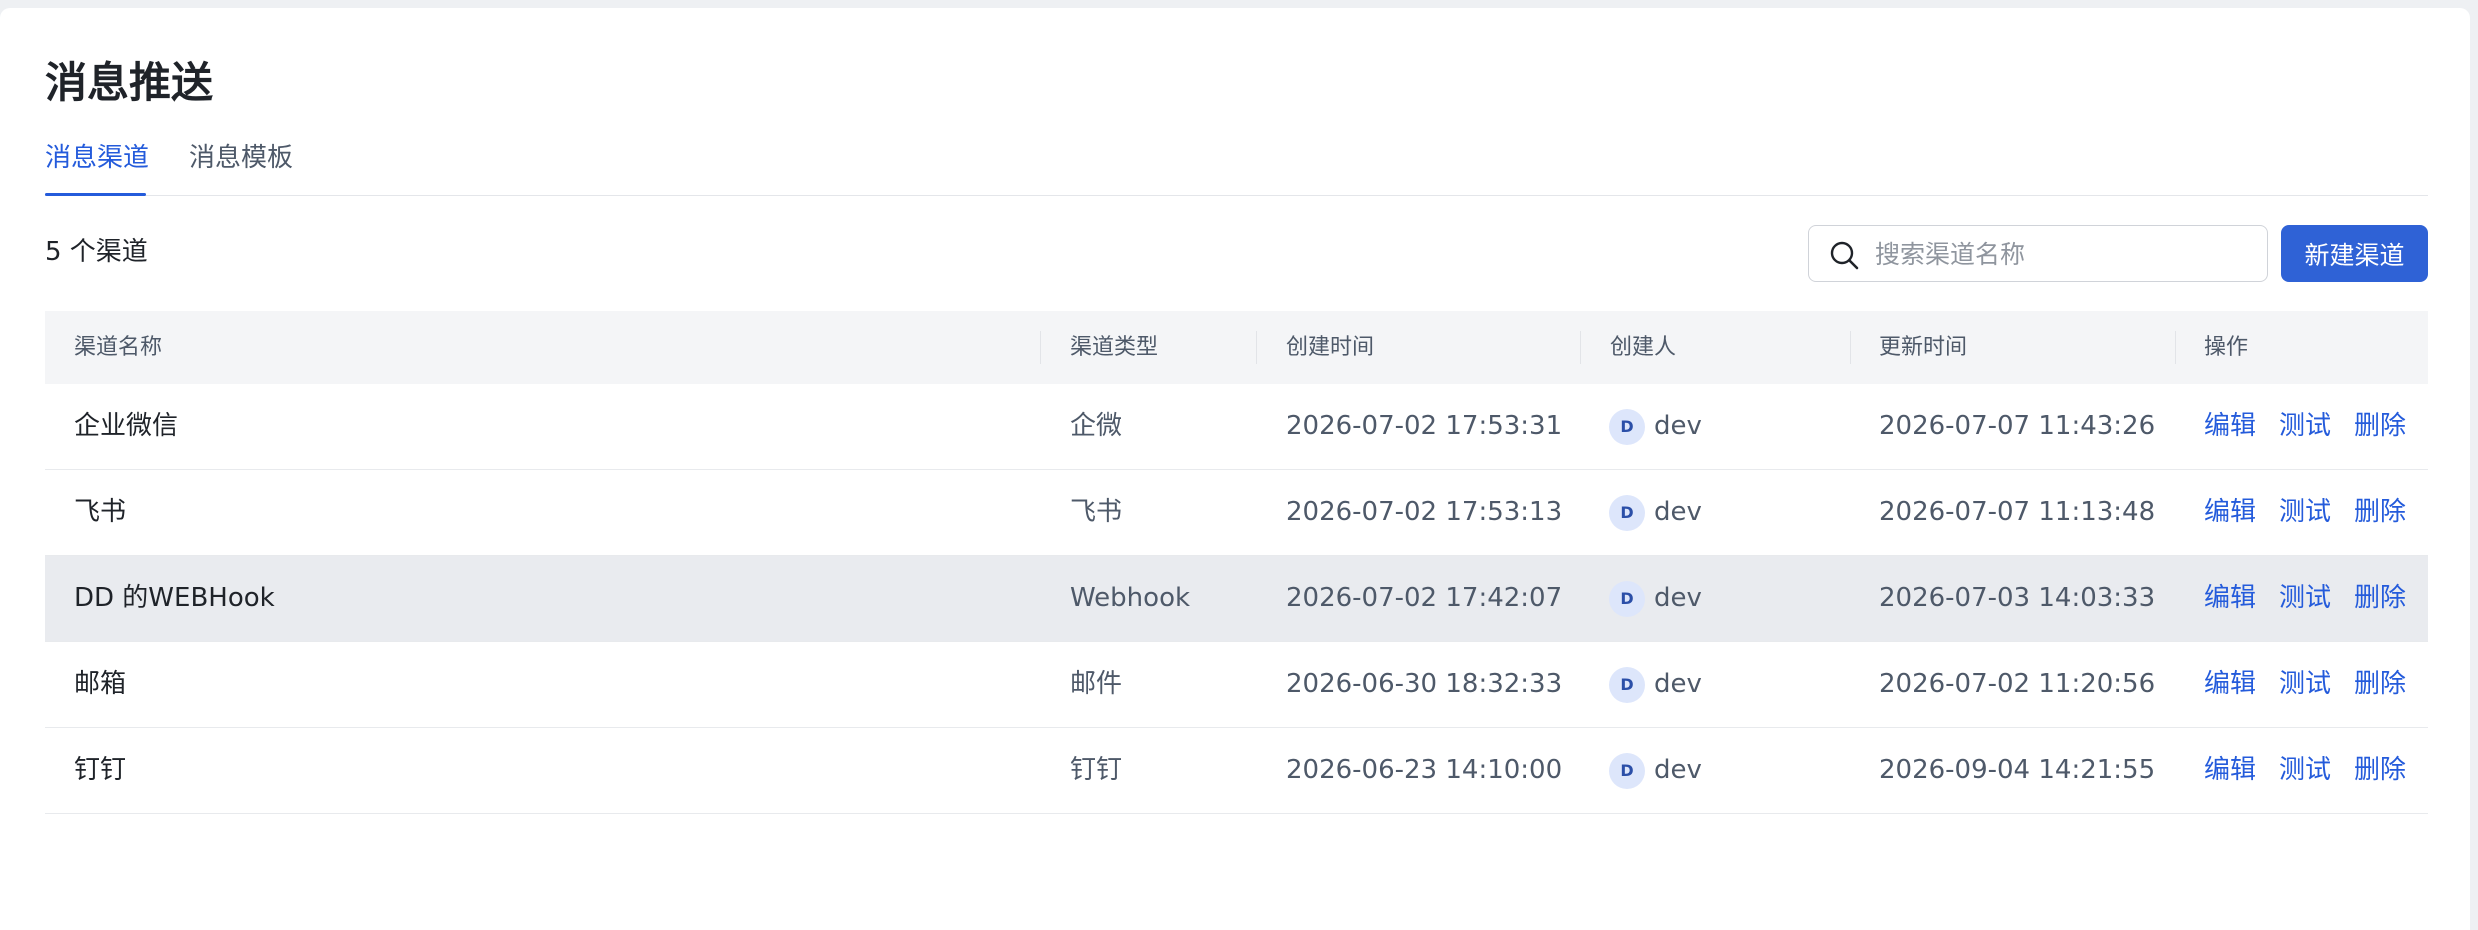  Describe the element at coordinates (1923, 347) in the screenshot. I see `column-header-updated: 更新时间` at that location.